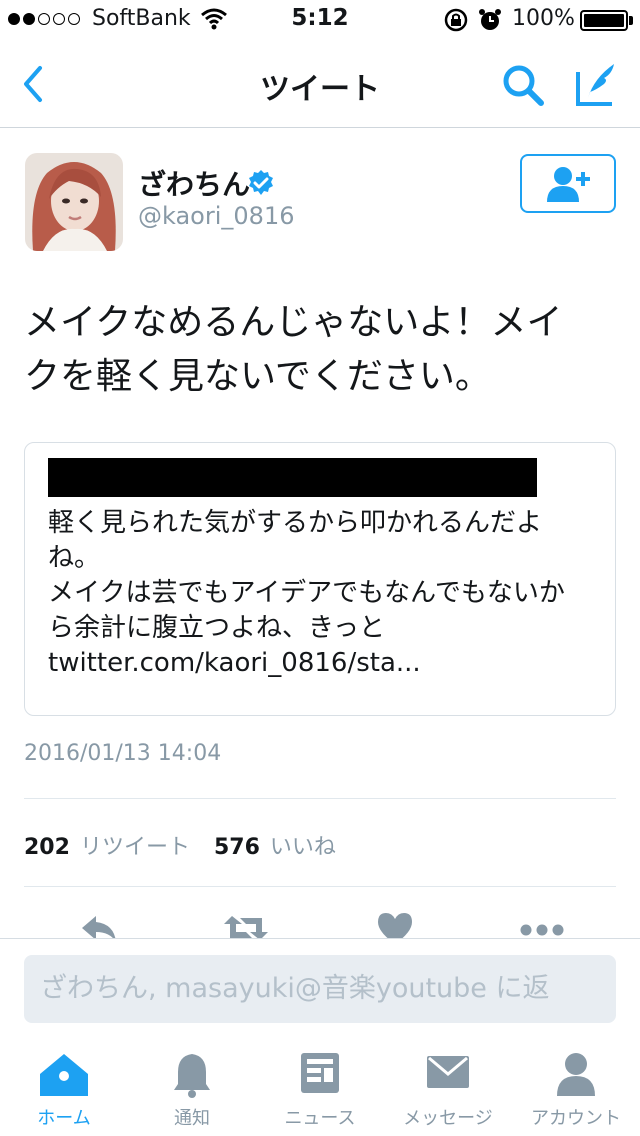  I want to click on bell-icon, so click(192, 1076).